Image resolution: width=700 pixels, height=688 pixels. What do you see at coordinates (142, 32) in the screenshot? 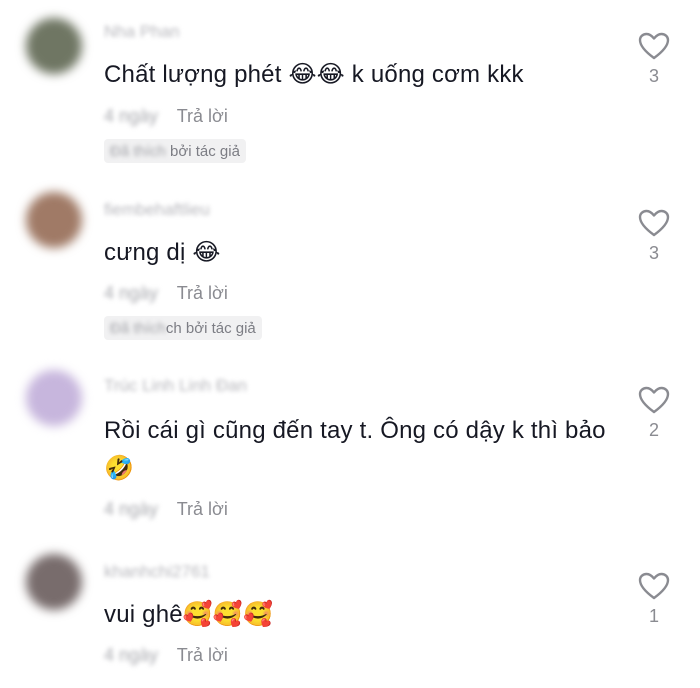
I see `comment-username: Nha Phan` at bounding box center [142, 32].